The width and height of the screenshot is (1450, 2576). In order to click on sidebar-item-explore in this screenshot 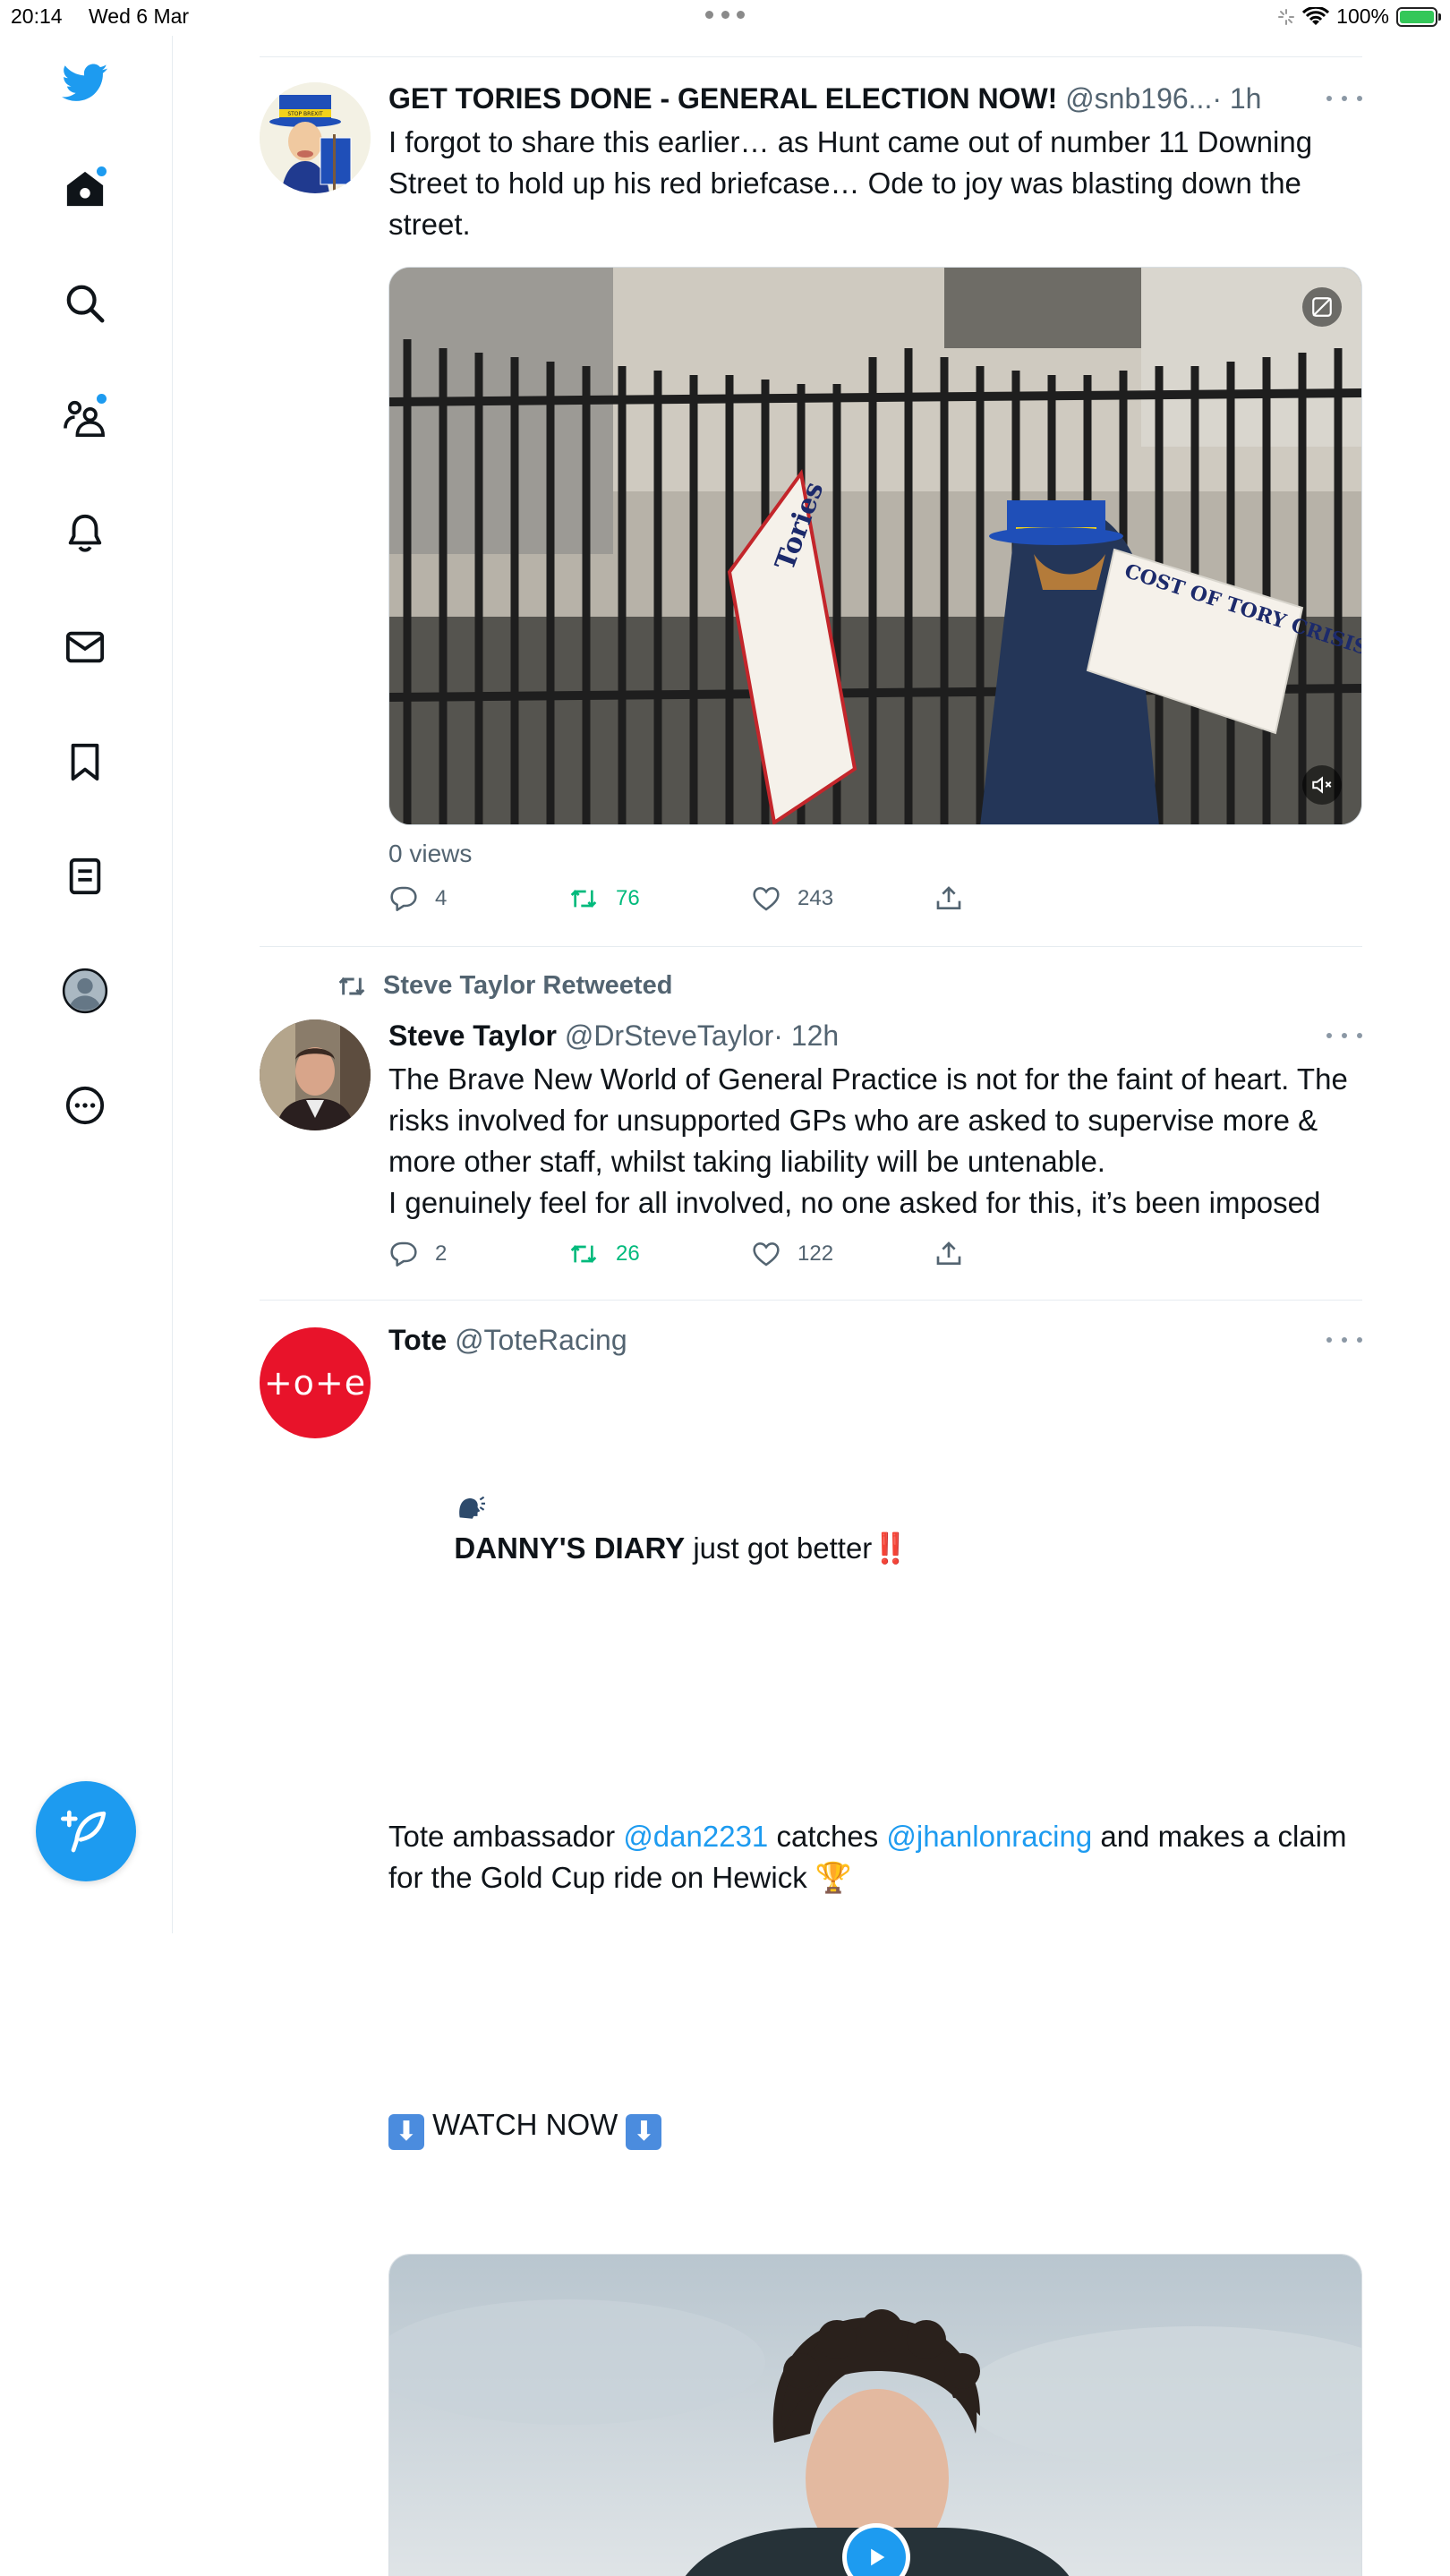, I will do `click(85, 303)`.